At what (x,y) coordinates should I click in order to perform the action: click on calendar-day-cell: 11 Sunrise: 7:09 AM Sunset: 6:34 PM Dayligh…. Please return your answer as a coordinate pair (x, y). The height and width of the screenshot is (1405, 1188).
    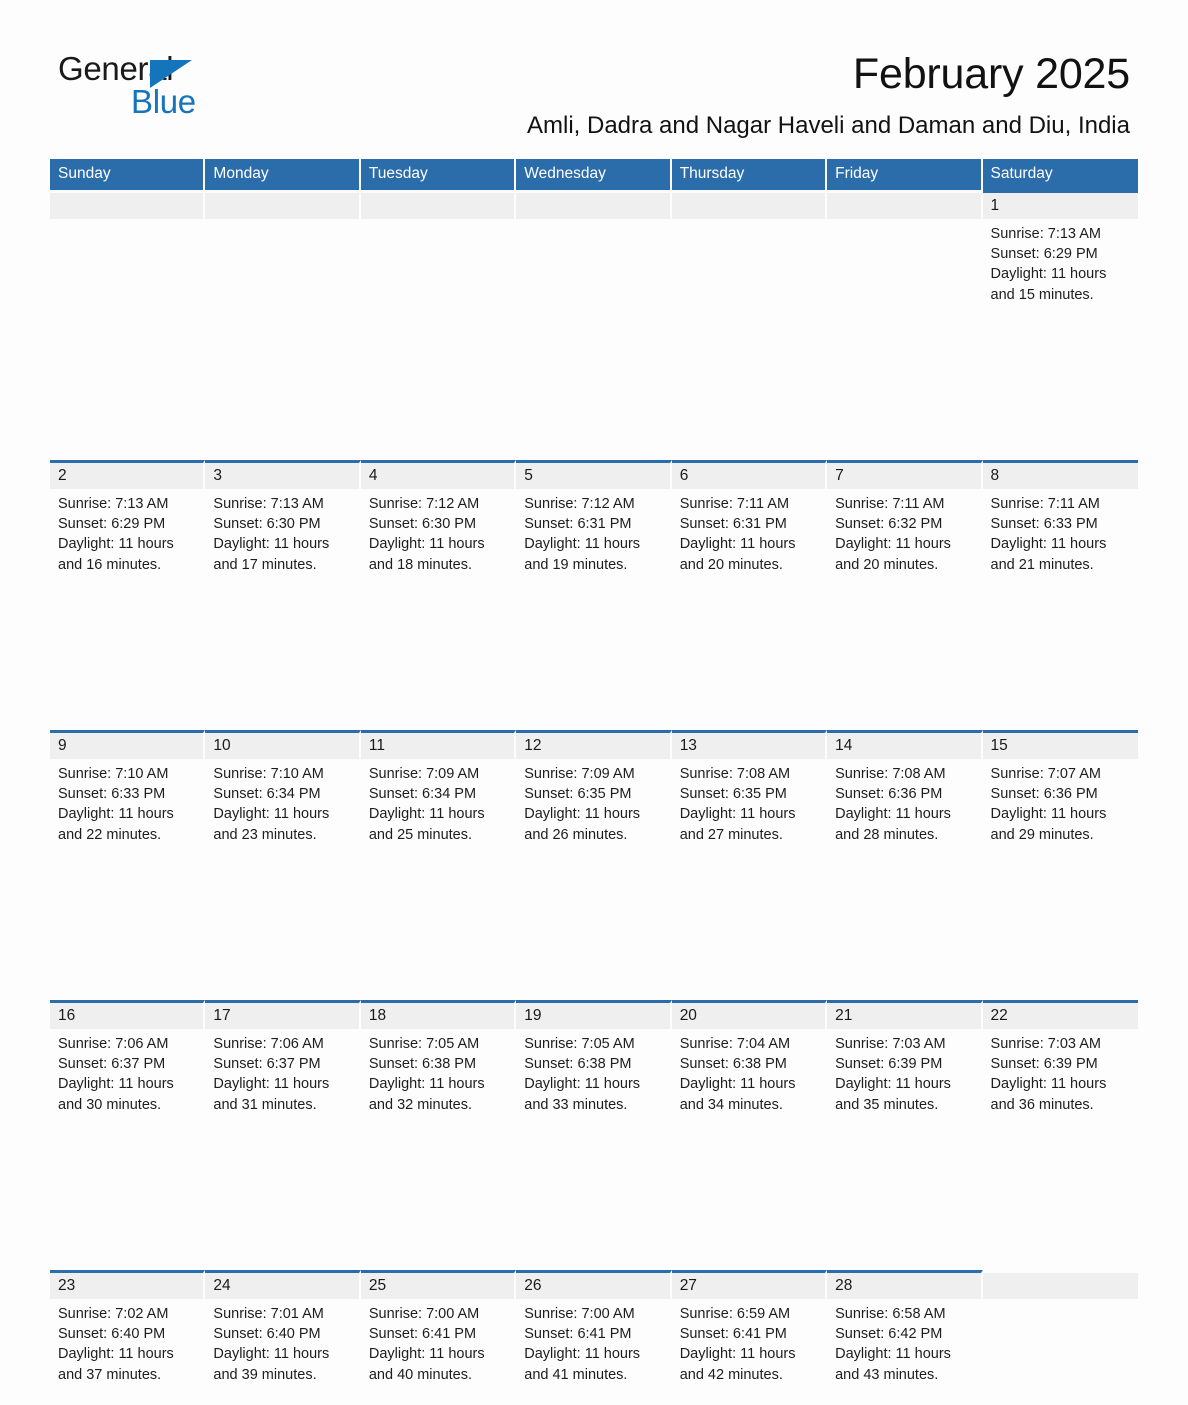
    Looking at the image, I should click on (438, 797).